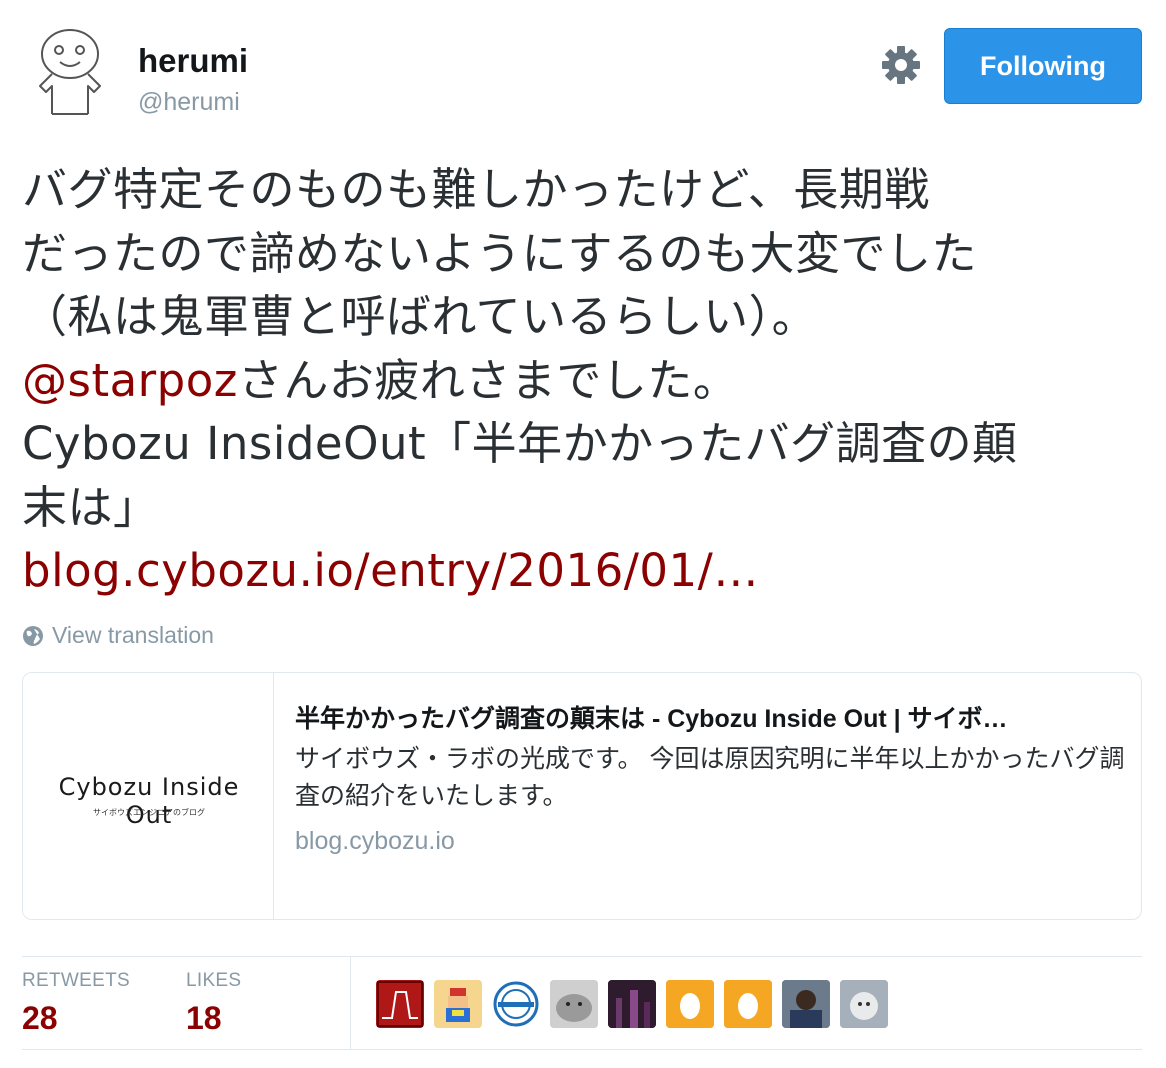 This screenshot has width=1166, height=1068. I want to click on gear-icon, so click(901, 65).